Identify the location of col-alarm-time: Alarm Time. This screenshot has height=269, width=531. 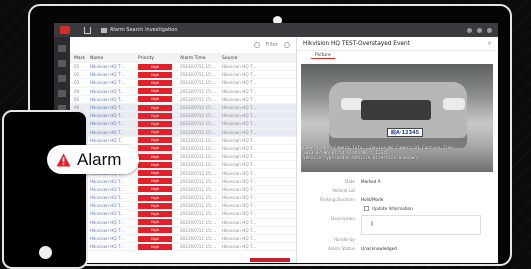
(197, 58).